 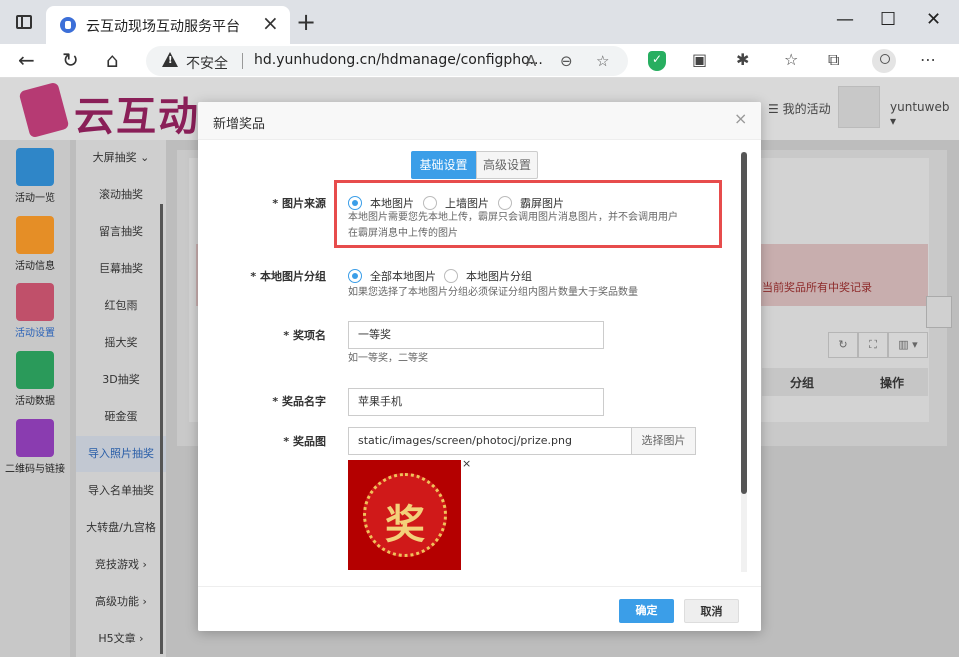 What do you see at coordinates (908, 345) in the screenshot?
I see `columns-button: ▥ ▾` at bounding box center [908, 345].